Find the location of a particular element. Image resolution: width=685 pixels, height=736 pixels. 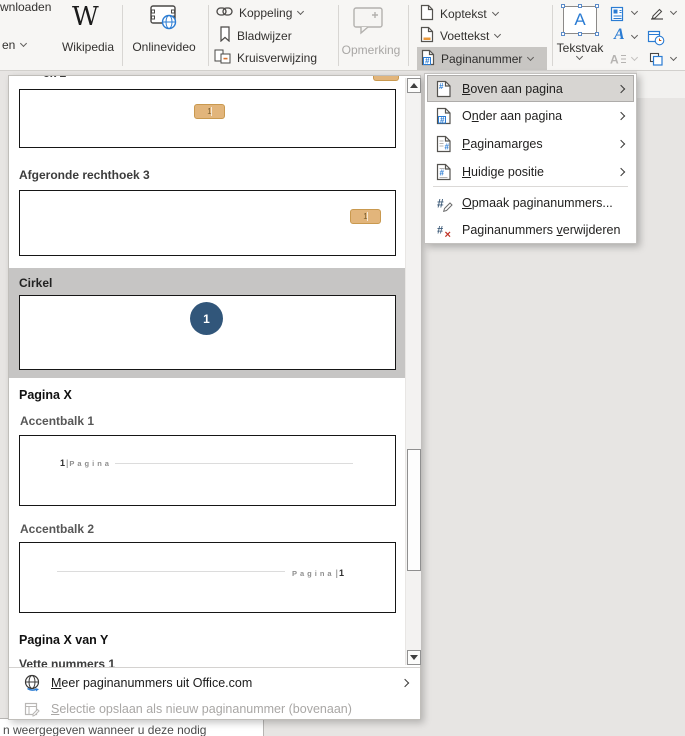

menu-item-paginanummers-verwijderen: # × Paginanummers verwijderen is located at coordinates (530, 229).